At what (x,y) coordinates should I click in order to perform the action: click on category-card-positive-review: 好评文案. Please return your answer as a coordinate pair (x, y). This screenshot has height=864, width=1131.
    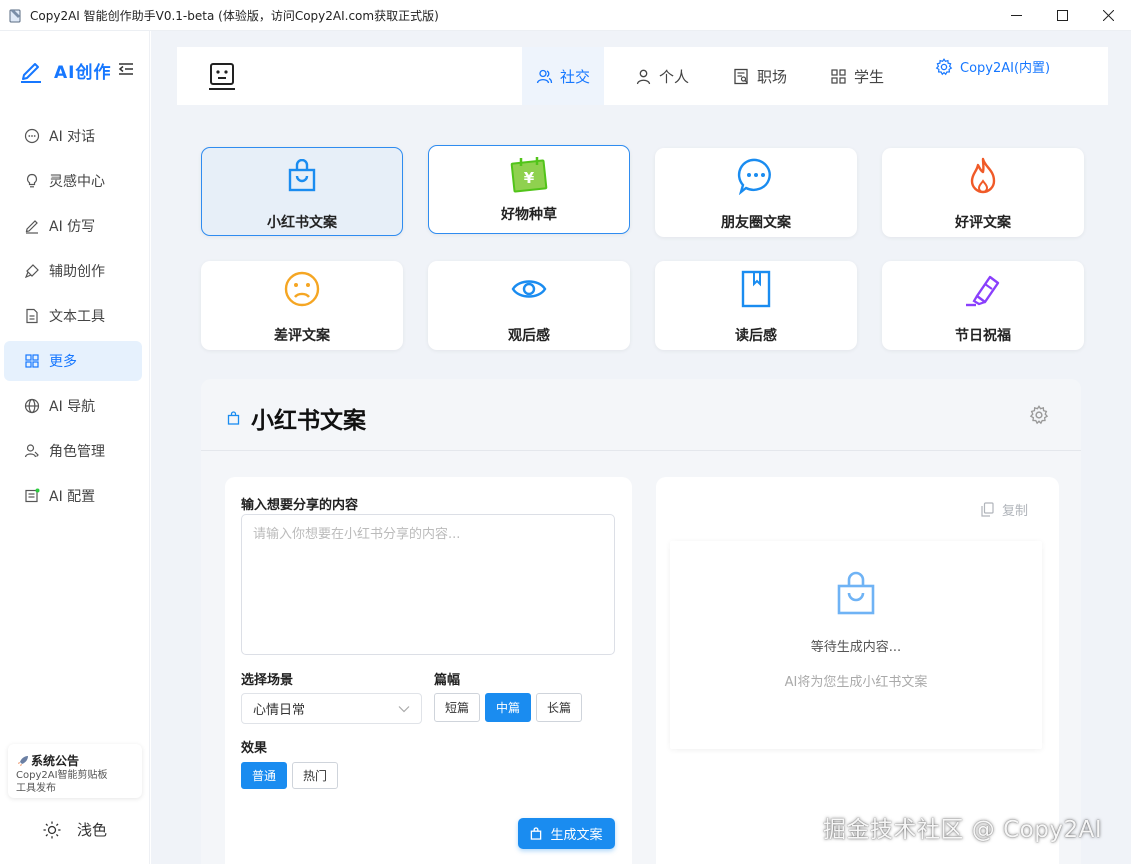
    Looking at the image, I should click on (983, 192).